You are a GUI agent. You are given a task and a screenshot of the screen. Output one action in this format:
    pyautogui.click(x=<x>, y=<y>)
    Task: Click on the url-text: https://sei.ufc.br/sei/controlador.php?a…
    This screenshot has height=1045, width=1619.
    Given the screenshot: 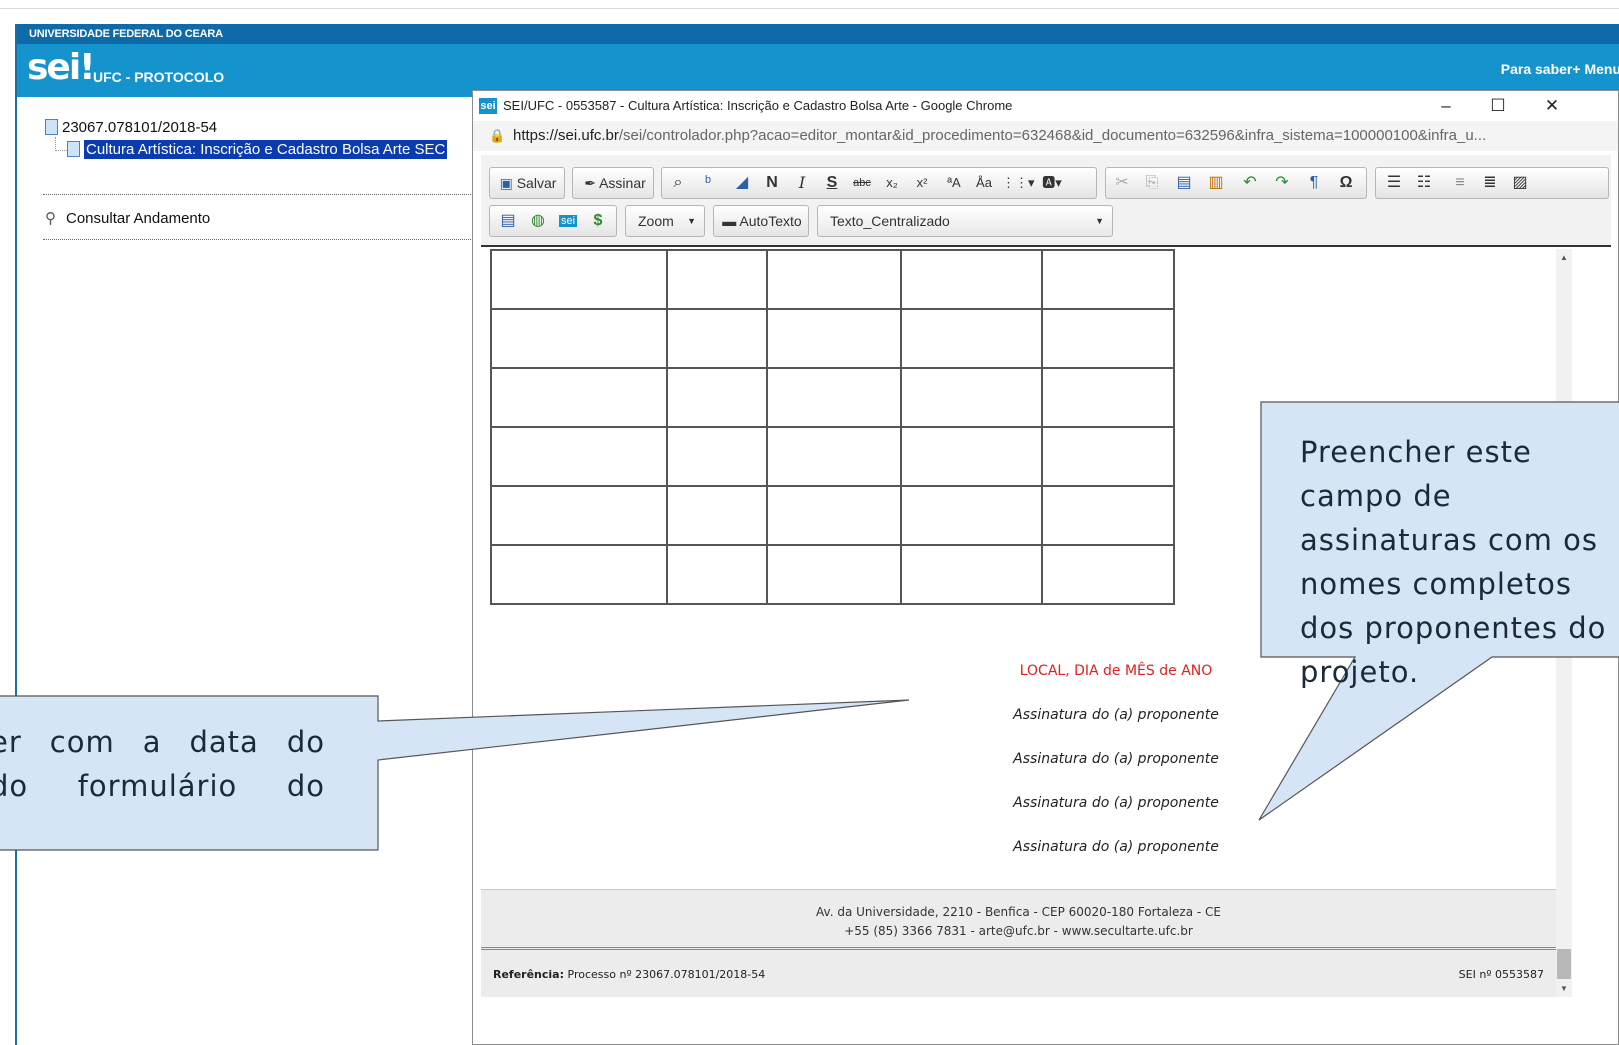 What is the action you would take?
    pyautogui.click(x=999, y=136)
    